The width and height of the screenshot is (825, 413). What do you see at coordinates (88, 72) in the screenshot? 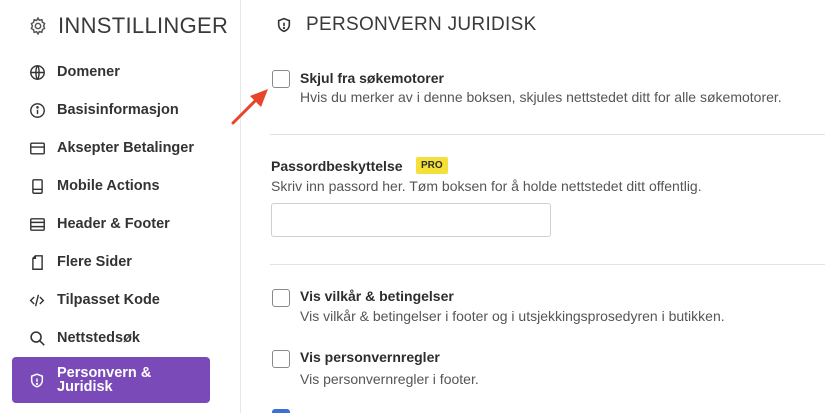
I see `sidebar-item-label: Domener` at bounding box center [88, 72].